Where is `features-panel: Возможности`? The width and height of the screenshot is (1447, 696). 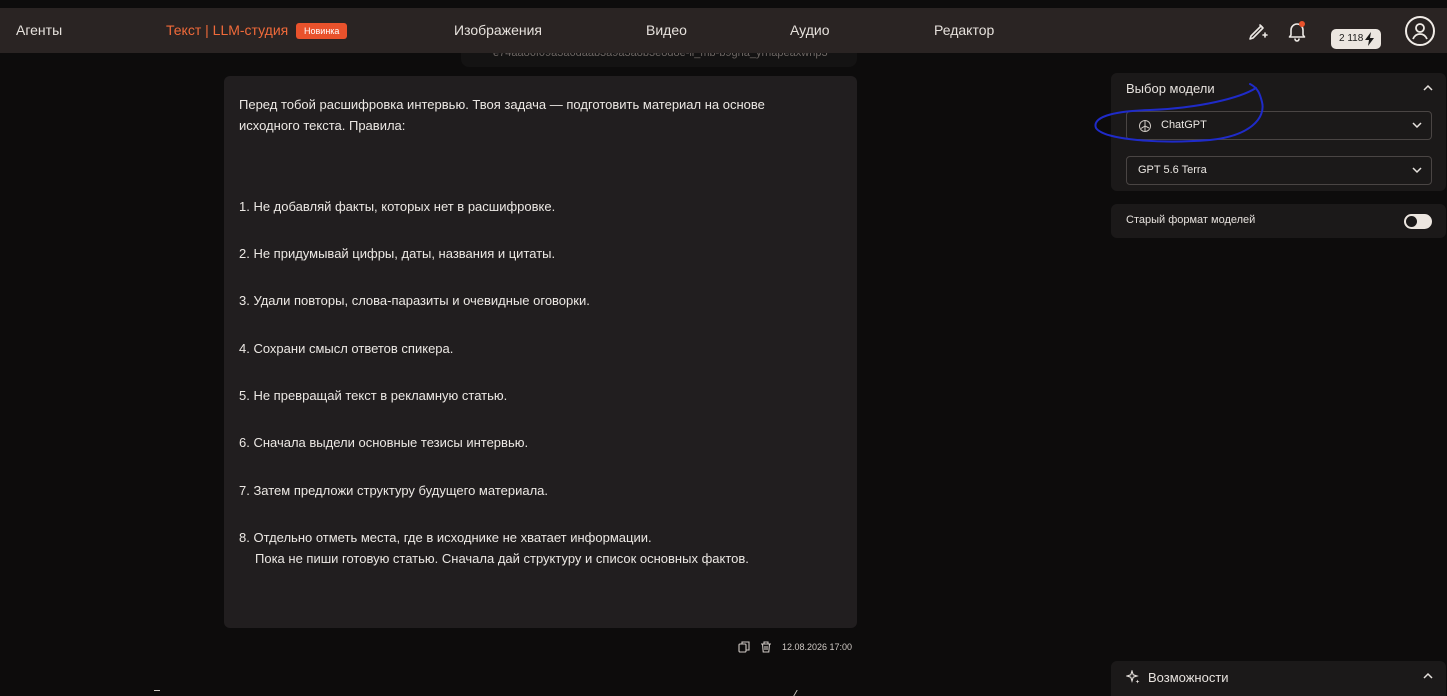
features-panel: Возможности is located at coordinates (1278, 678).